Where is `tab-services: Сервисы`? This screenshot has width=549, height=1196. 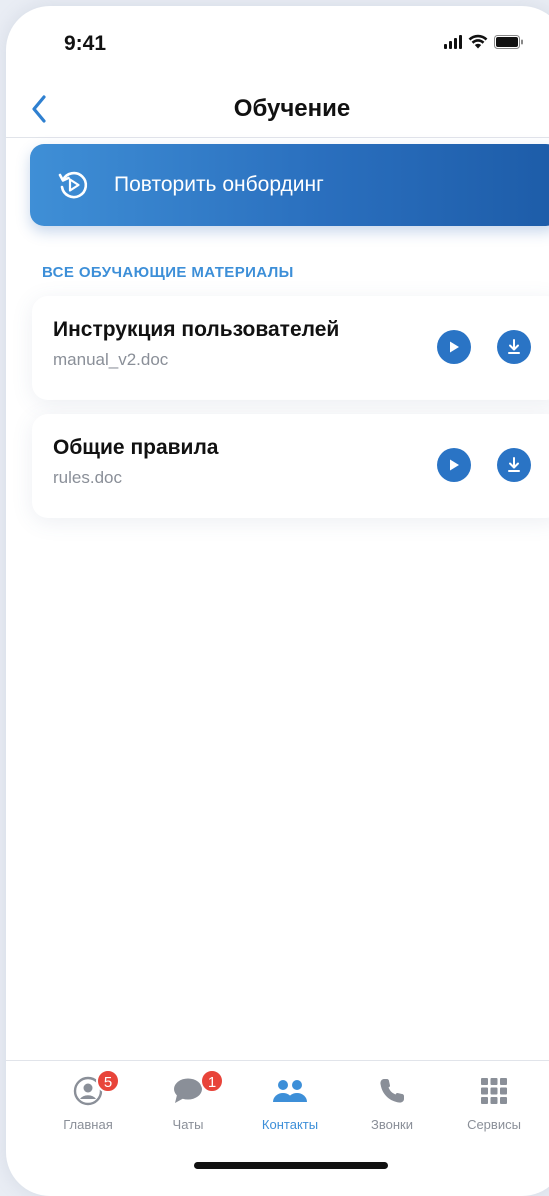 tab-services: Сервисы is located at coordinates (494, 1101).